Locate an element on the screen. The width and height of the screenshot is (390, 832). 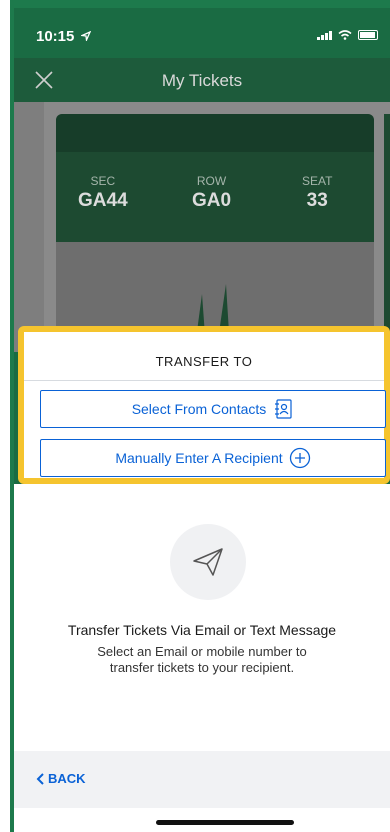
back-label: BACK is located at coordinates (67, 778).